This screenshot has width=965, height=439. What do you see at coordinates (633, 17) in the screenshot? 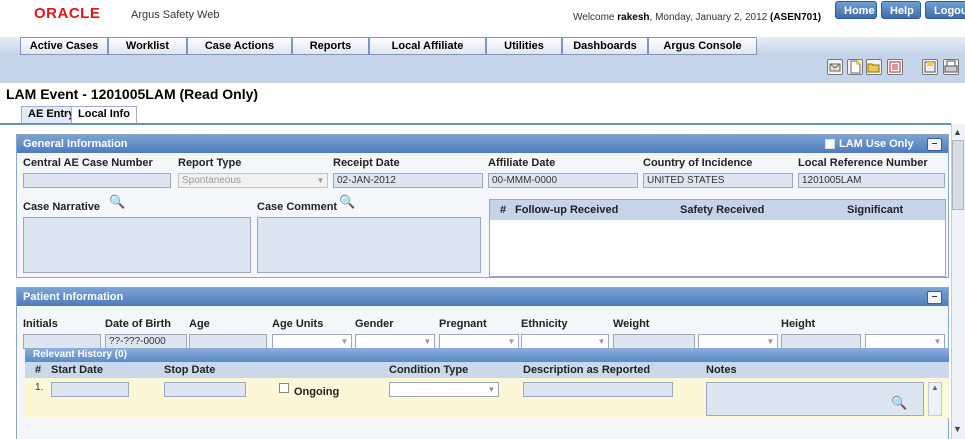
I see `user-name: rakesh` at bounding box center [633, 17].